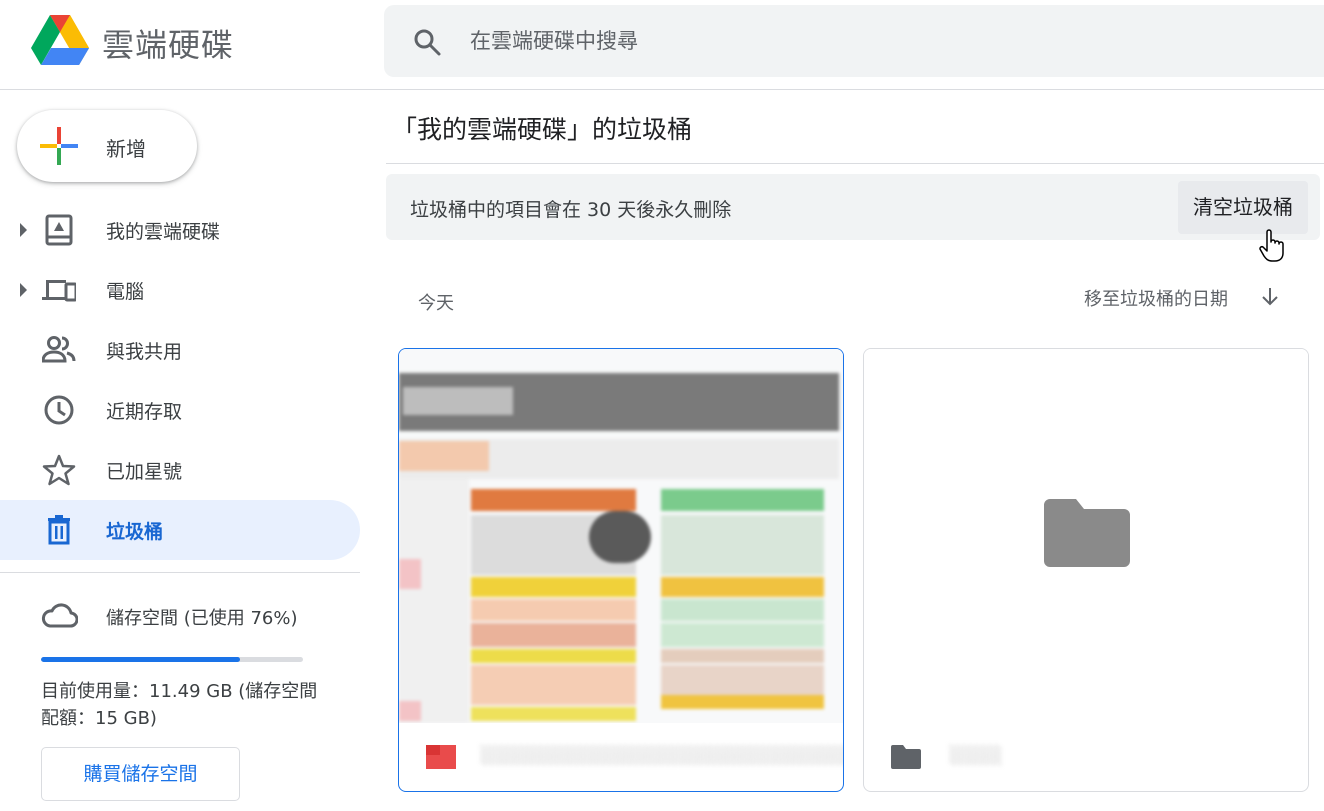  Describe the element at coordinates (59, 291) in the screenshot. I see `computer-icon` at that location.